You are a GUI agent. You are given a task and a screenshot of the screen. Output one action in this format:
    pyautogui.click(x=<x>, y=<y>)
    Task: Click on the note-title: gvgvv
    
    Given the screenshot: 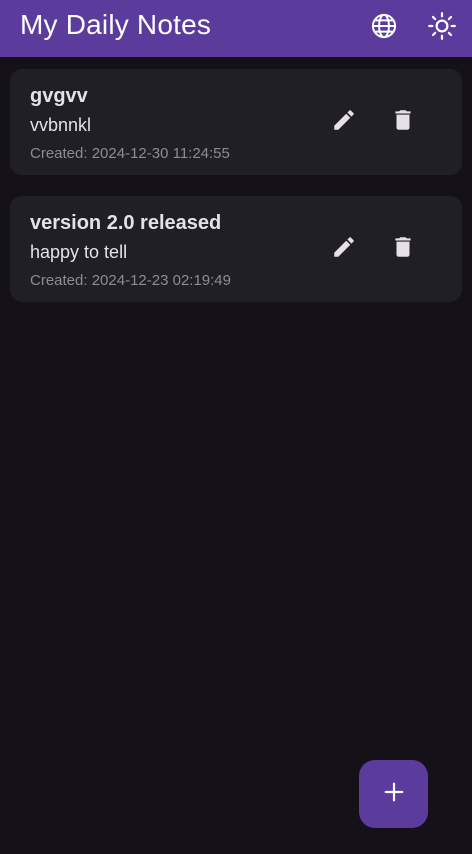 What is the action you would take?
    pyautogui.click(x=59, y=96)
    